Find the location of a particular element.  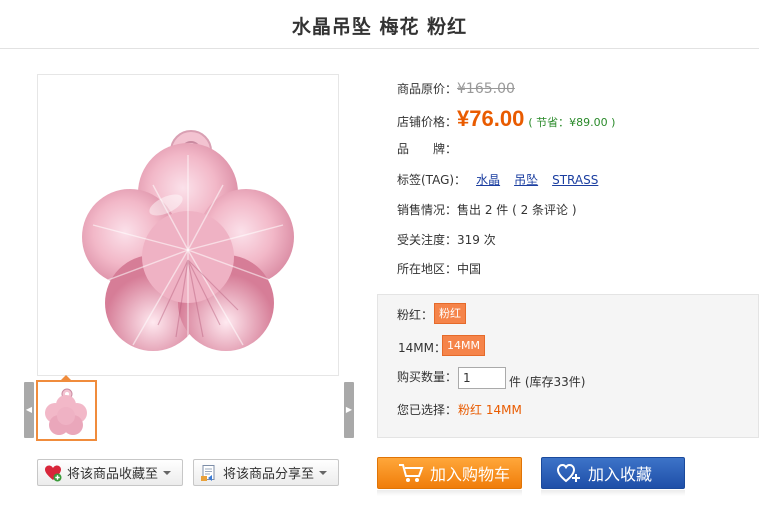

share-to-button: 将该商品分享至 is located at coordinates (266, 472).